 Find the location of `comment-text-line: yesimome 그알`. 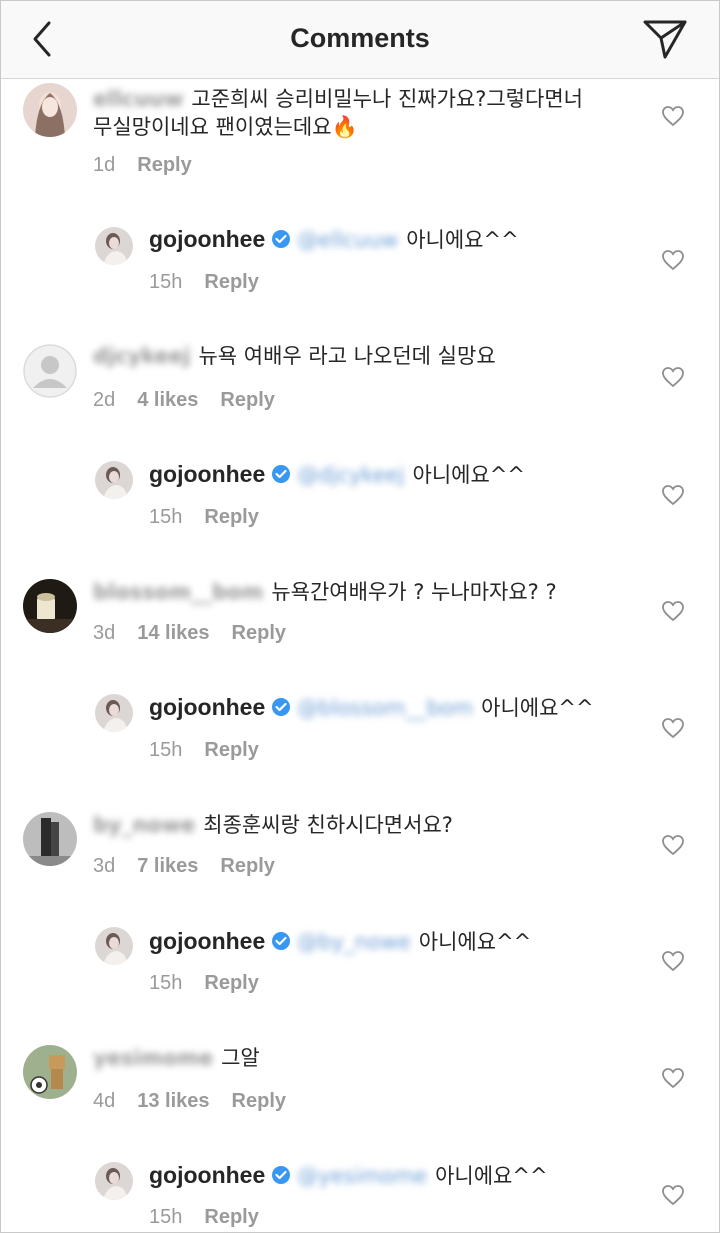

comment-text-line: yesimome 그알 is located at coordinates (176, 1058).